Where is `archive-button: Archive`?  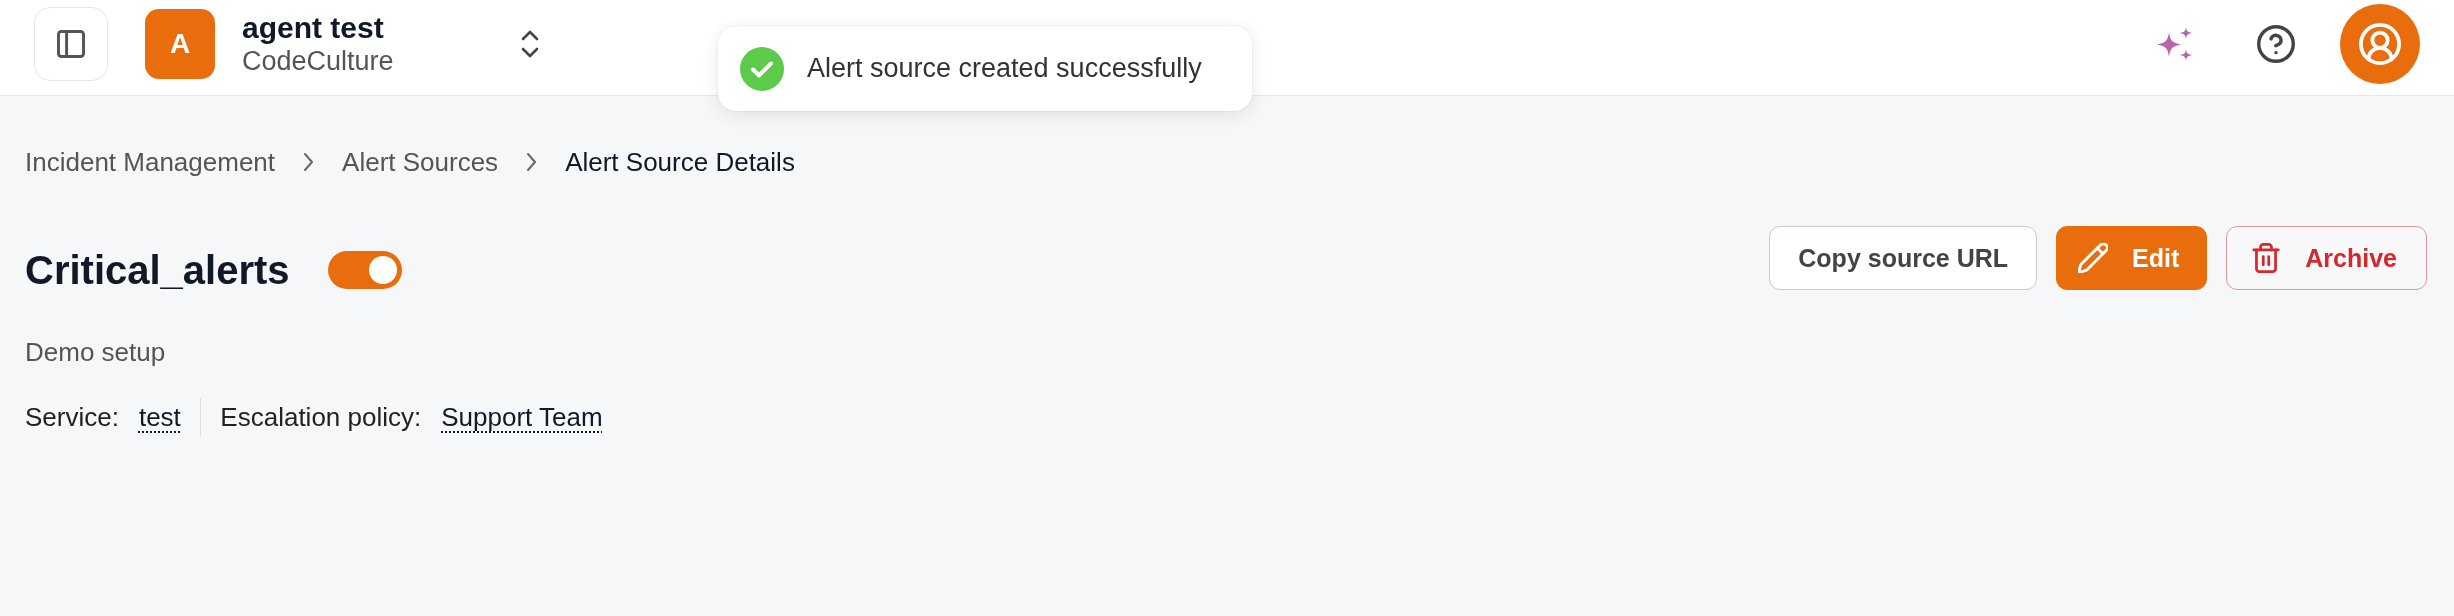
archive-button: Archive is located at coordinates (2326, 258).